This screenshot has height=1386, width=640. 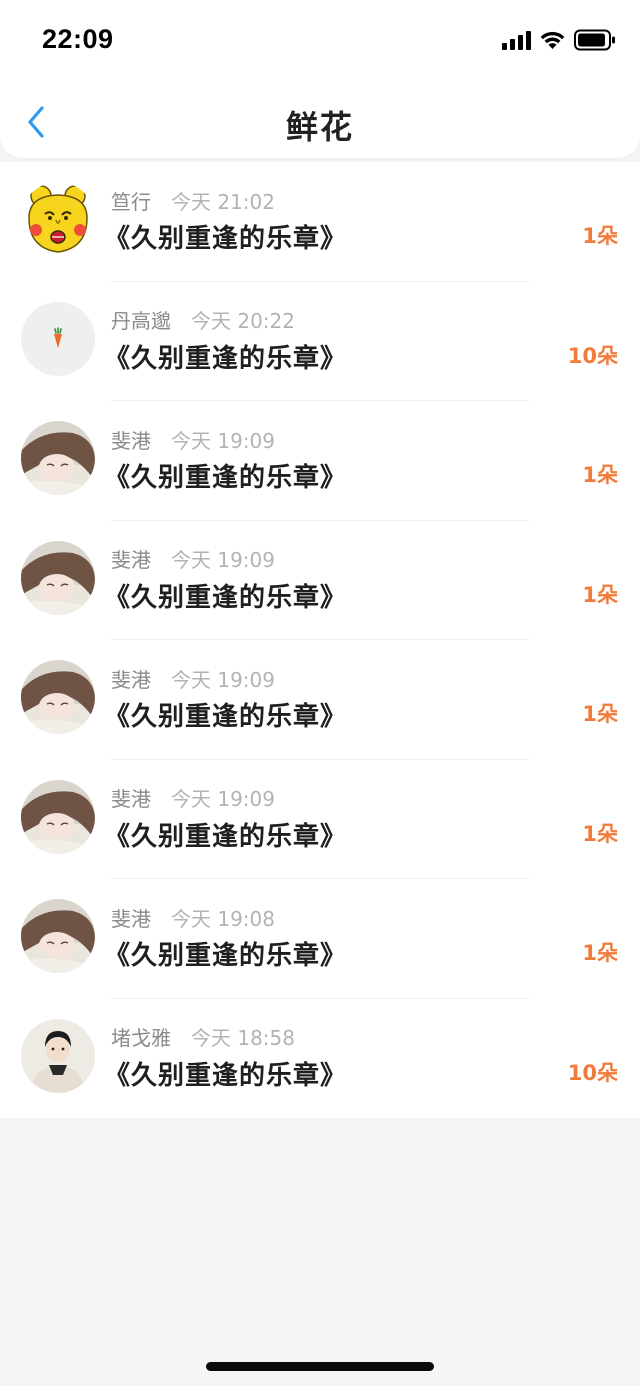 I want to click on status-icons, so click(x=559, y=40).